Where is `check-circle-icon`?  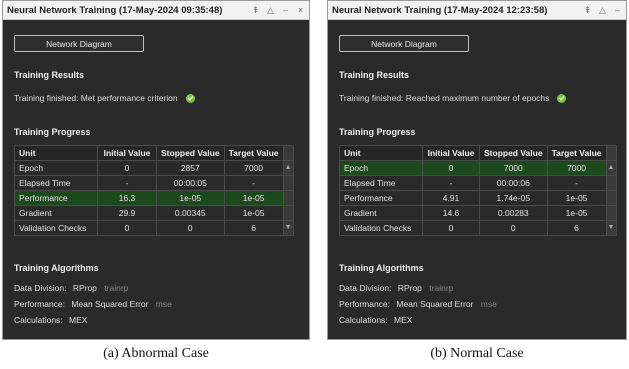
check-circle-icon is located at coordinates (190, 98).